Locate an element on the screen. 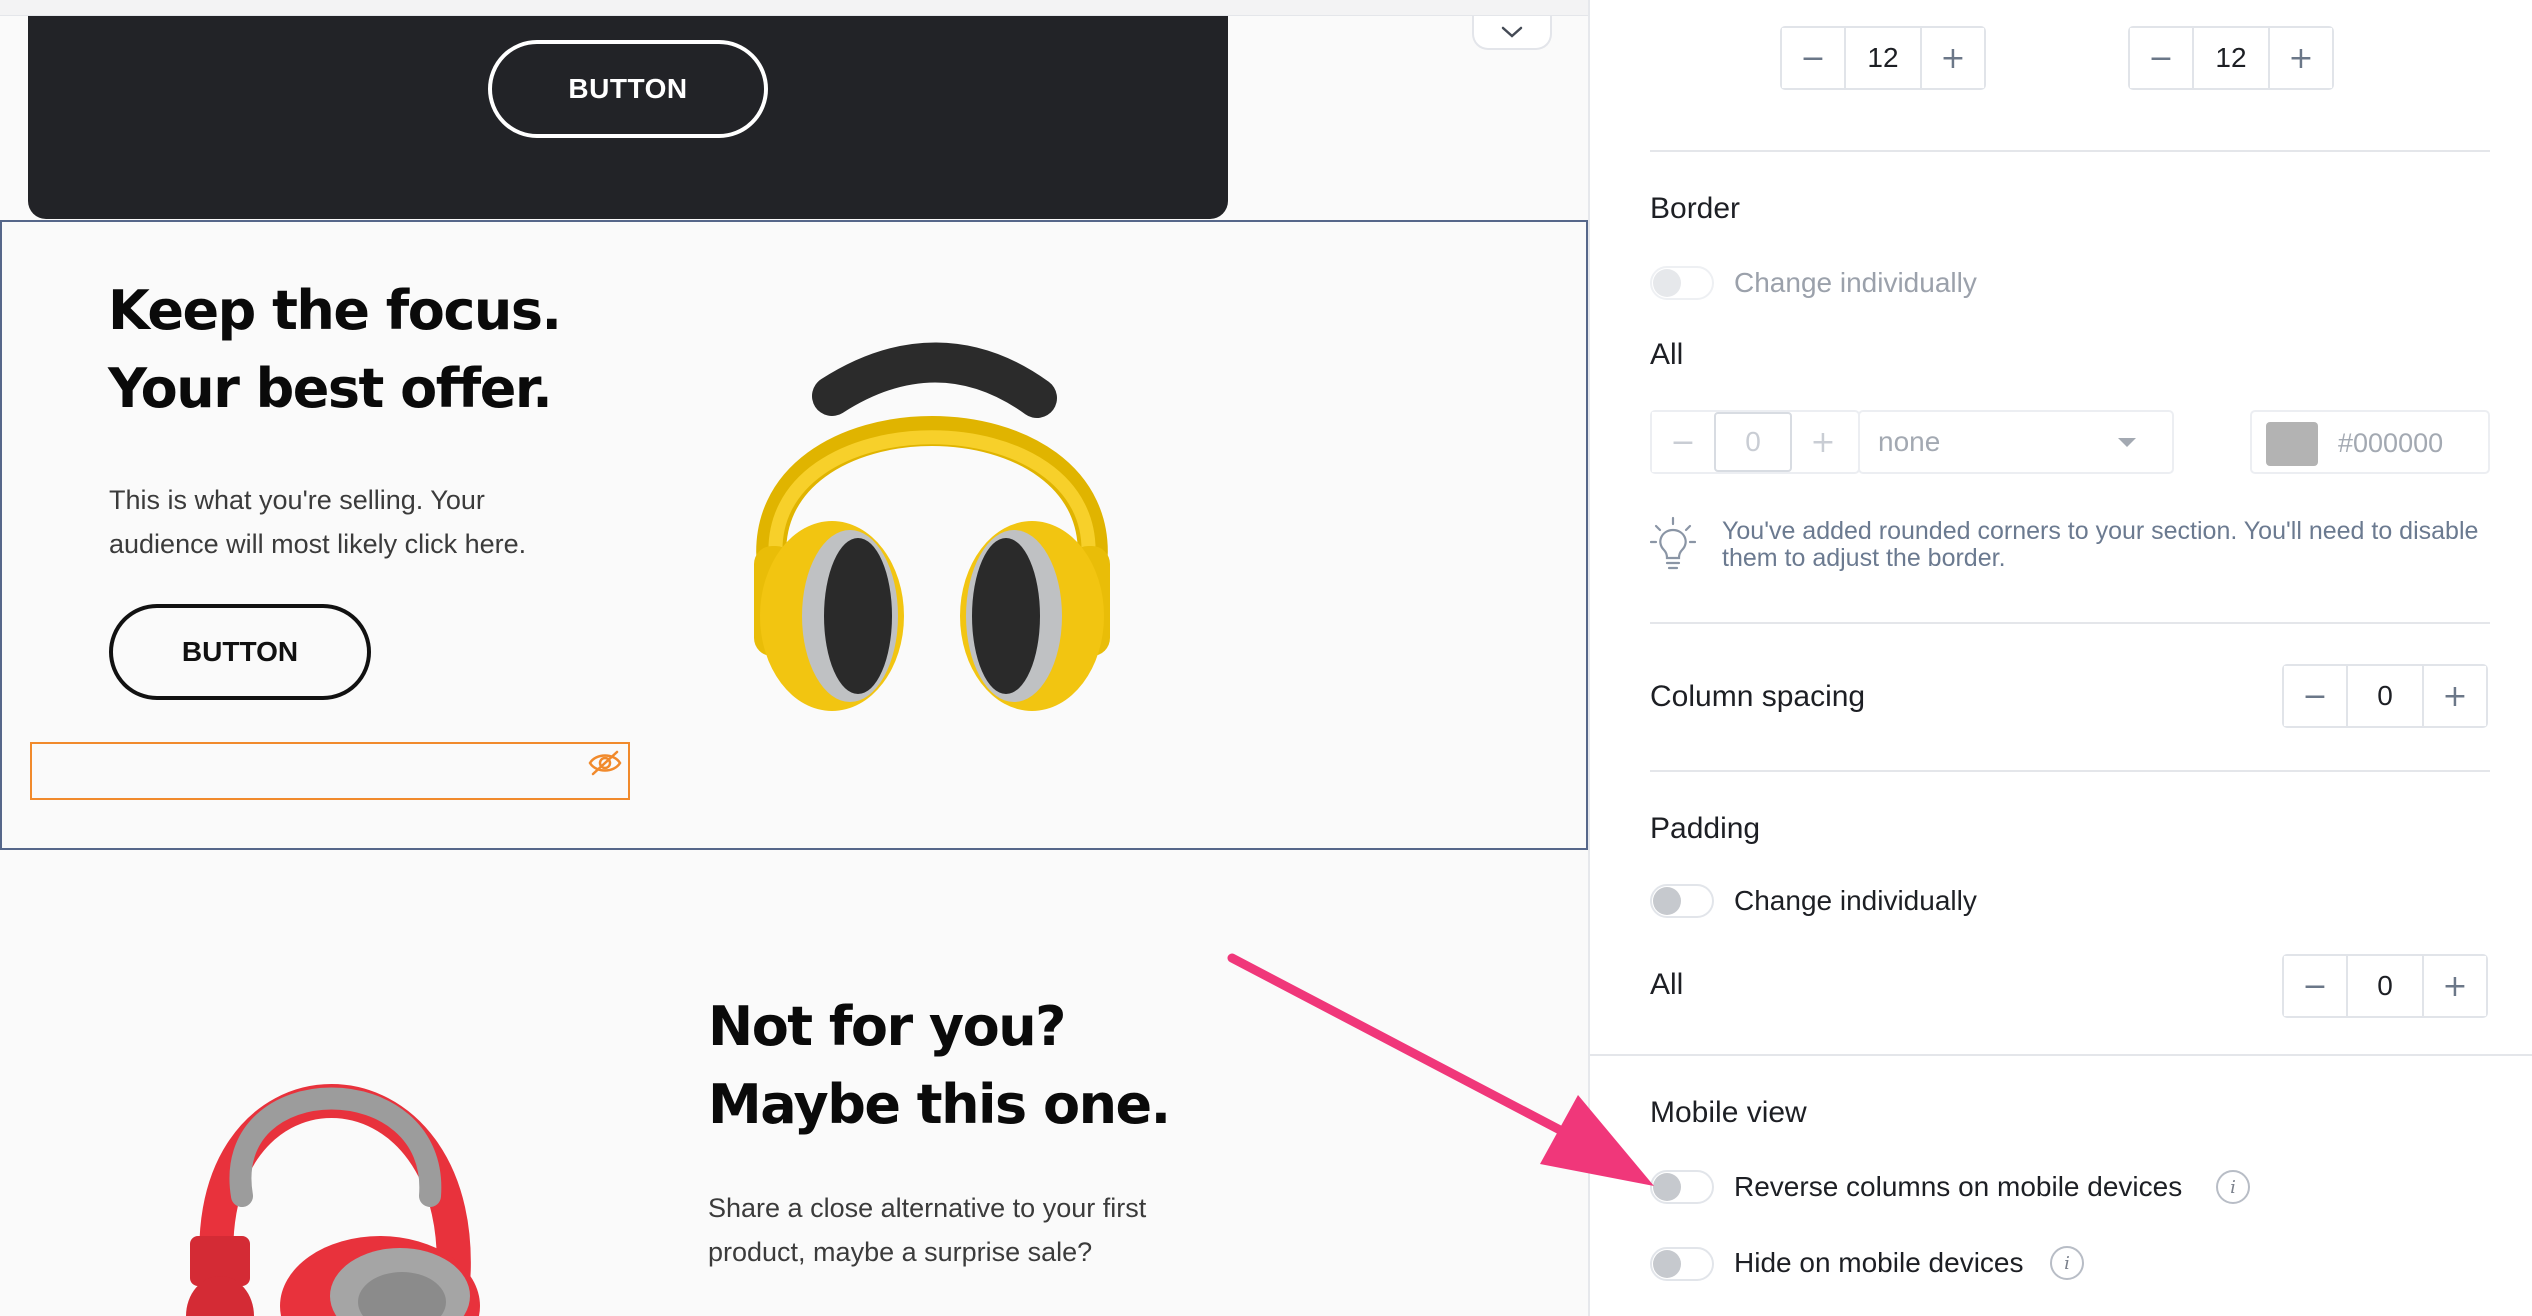  yellow-headphones-image is located at coordinates (932, 526).